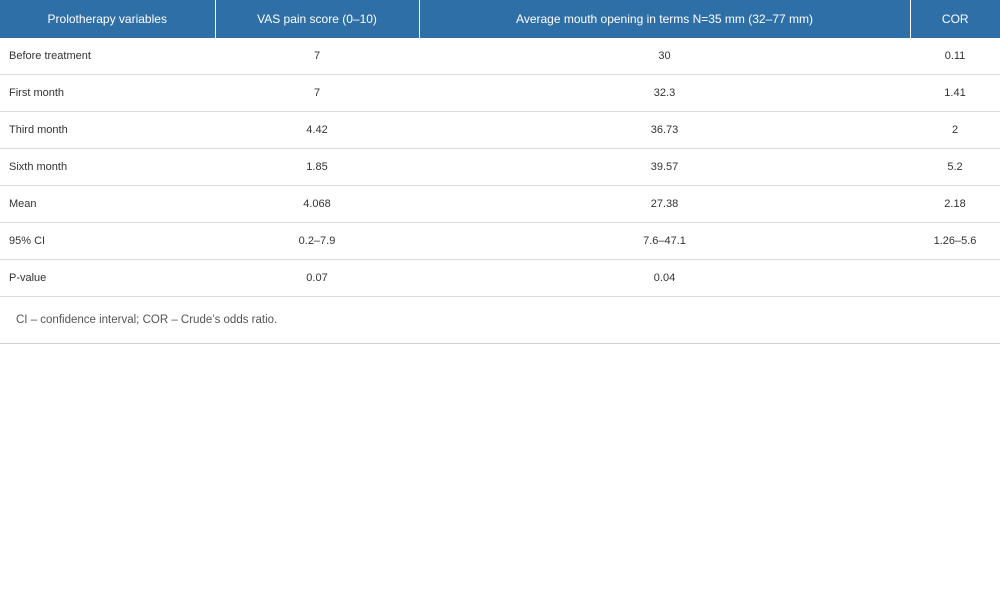 The height and width of the screenshot is (600, 1000). I want to click on table-row: Mean 4.068 27.38 2.18, so click(500, 204).